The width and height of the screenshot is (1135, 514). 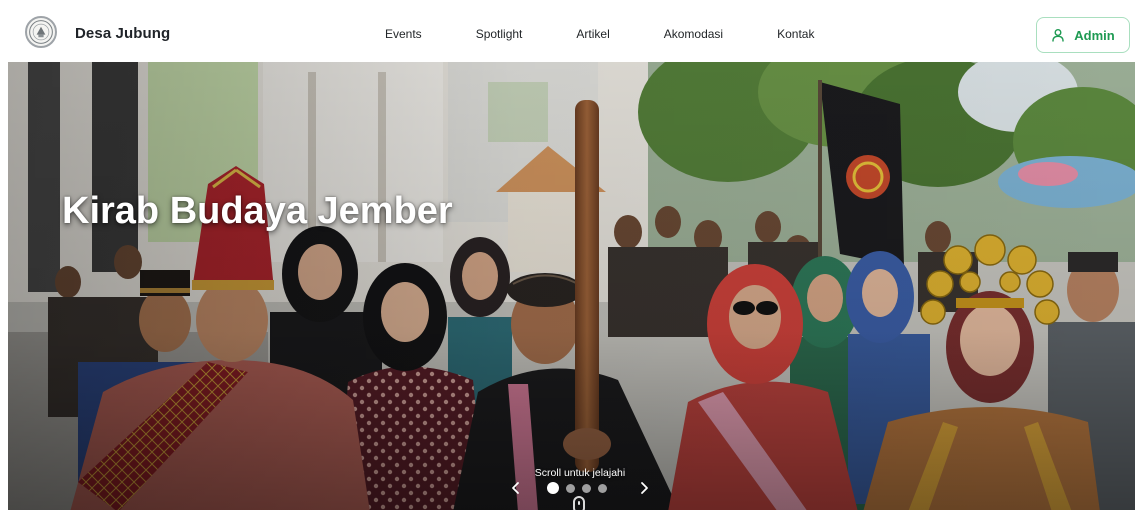 What do you see at coordinates (1094, 35) in the screenshot?
I see `admin-button-label: Admin` at bounding box center [1094, 35].